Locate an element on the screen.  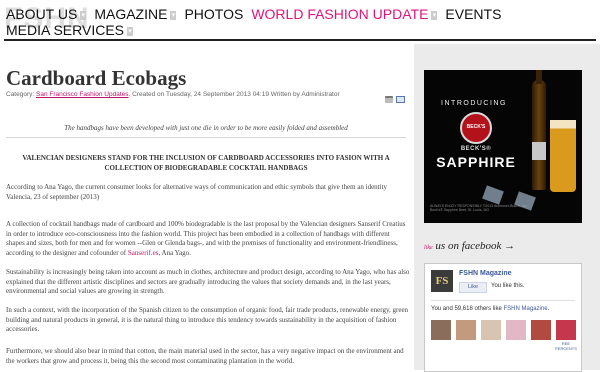
fshn-page-logo: FS is located at coordinates (442, 281).